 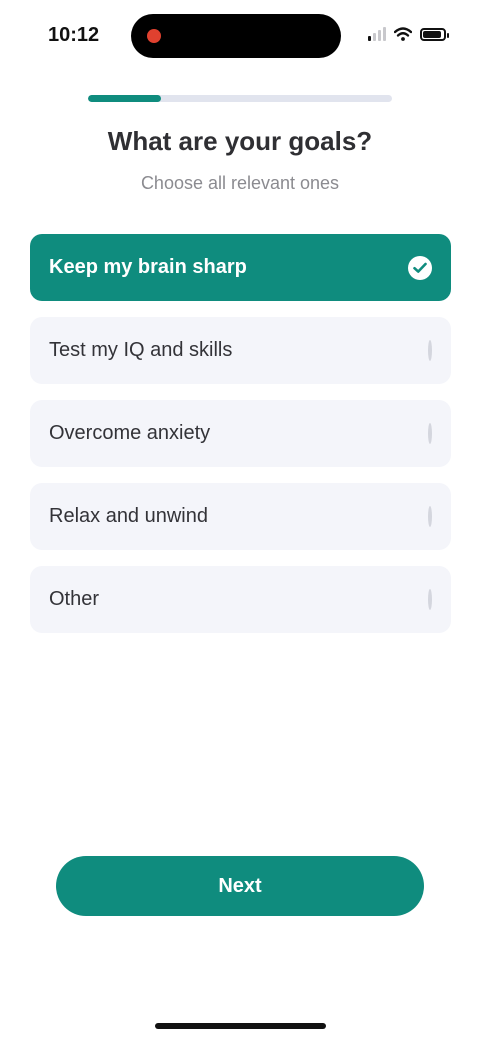 I want to click on goal-option-keep-brain-sharp: Keep my brain sharp, so click(x=240, y=267).